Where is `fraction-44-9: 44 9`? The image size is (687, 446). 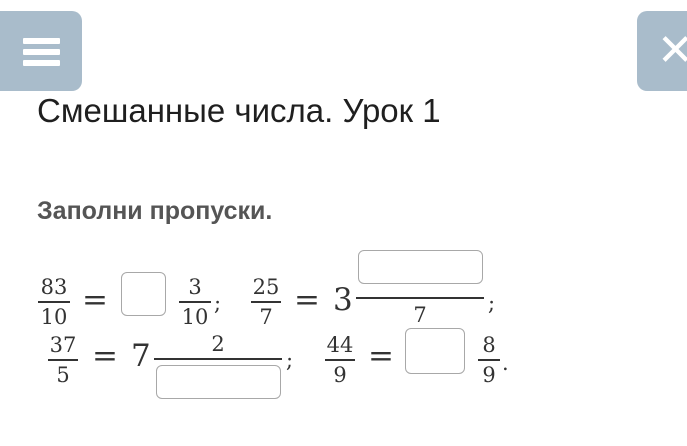
fraction-44-9: 44 9 is located at coordinates (340, 360).